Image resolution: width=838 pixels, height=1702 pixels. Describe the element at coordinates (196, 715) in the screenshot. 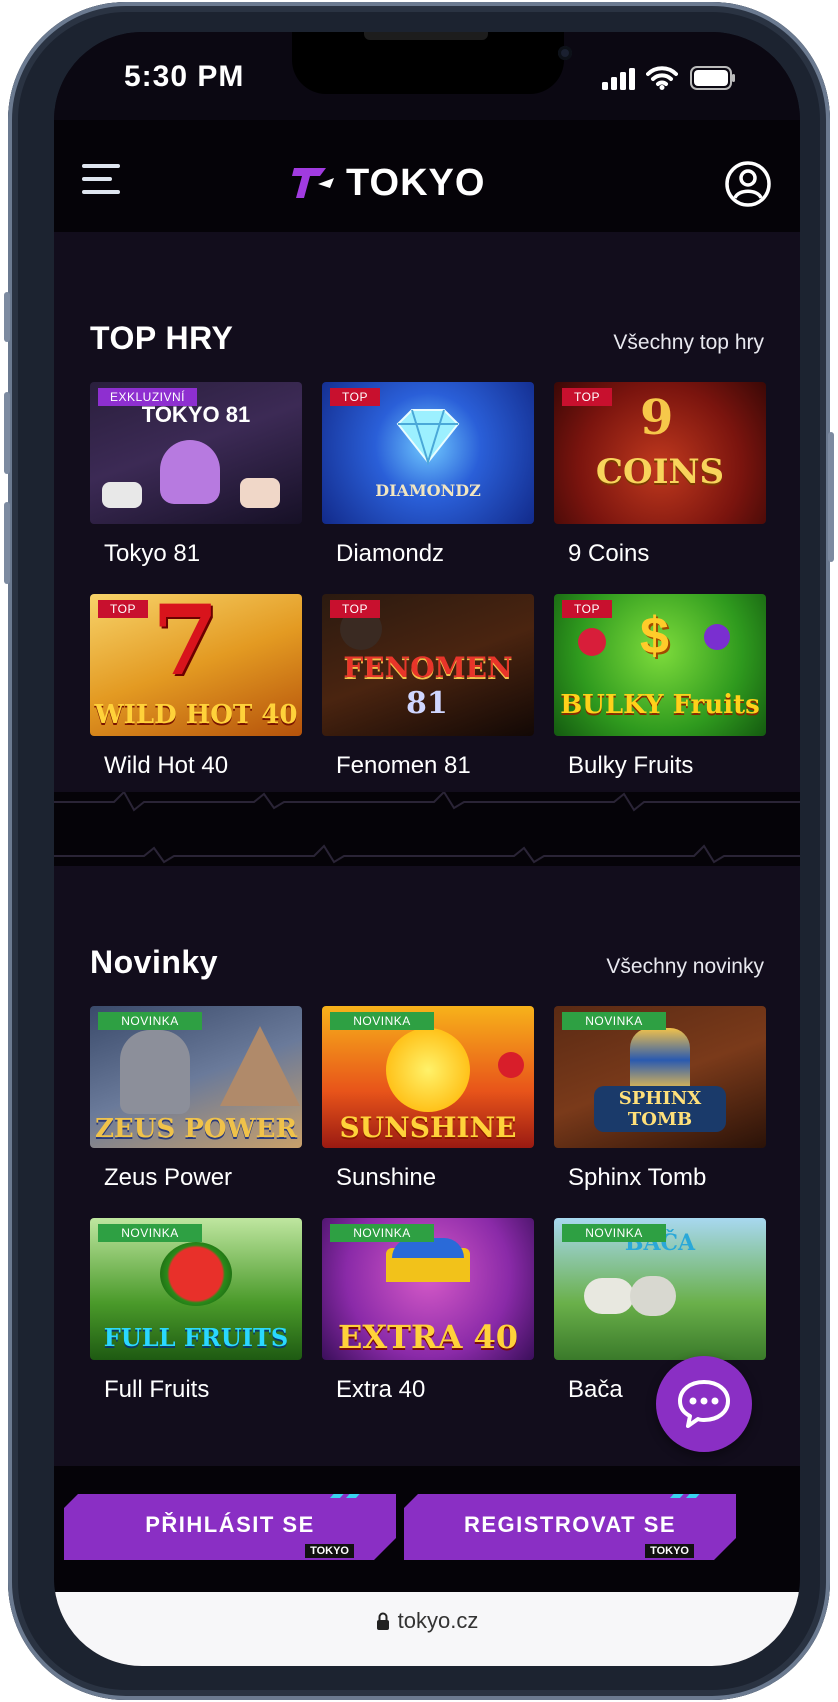

I see `thumb-title: WILD HOT 40` at that location.